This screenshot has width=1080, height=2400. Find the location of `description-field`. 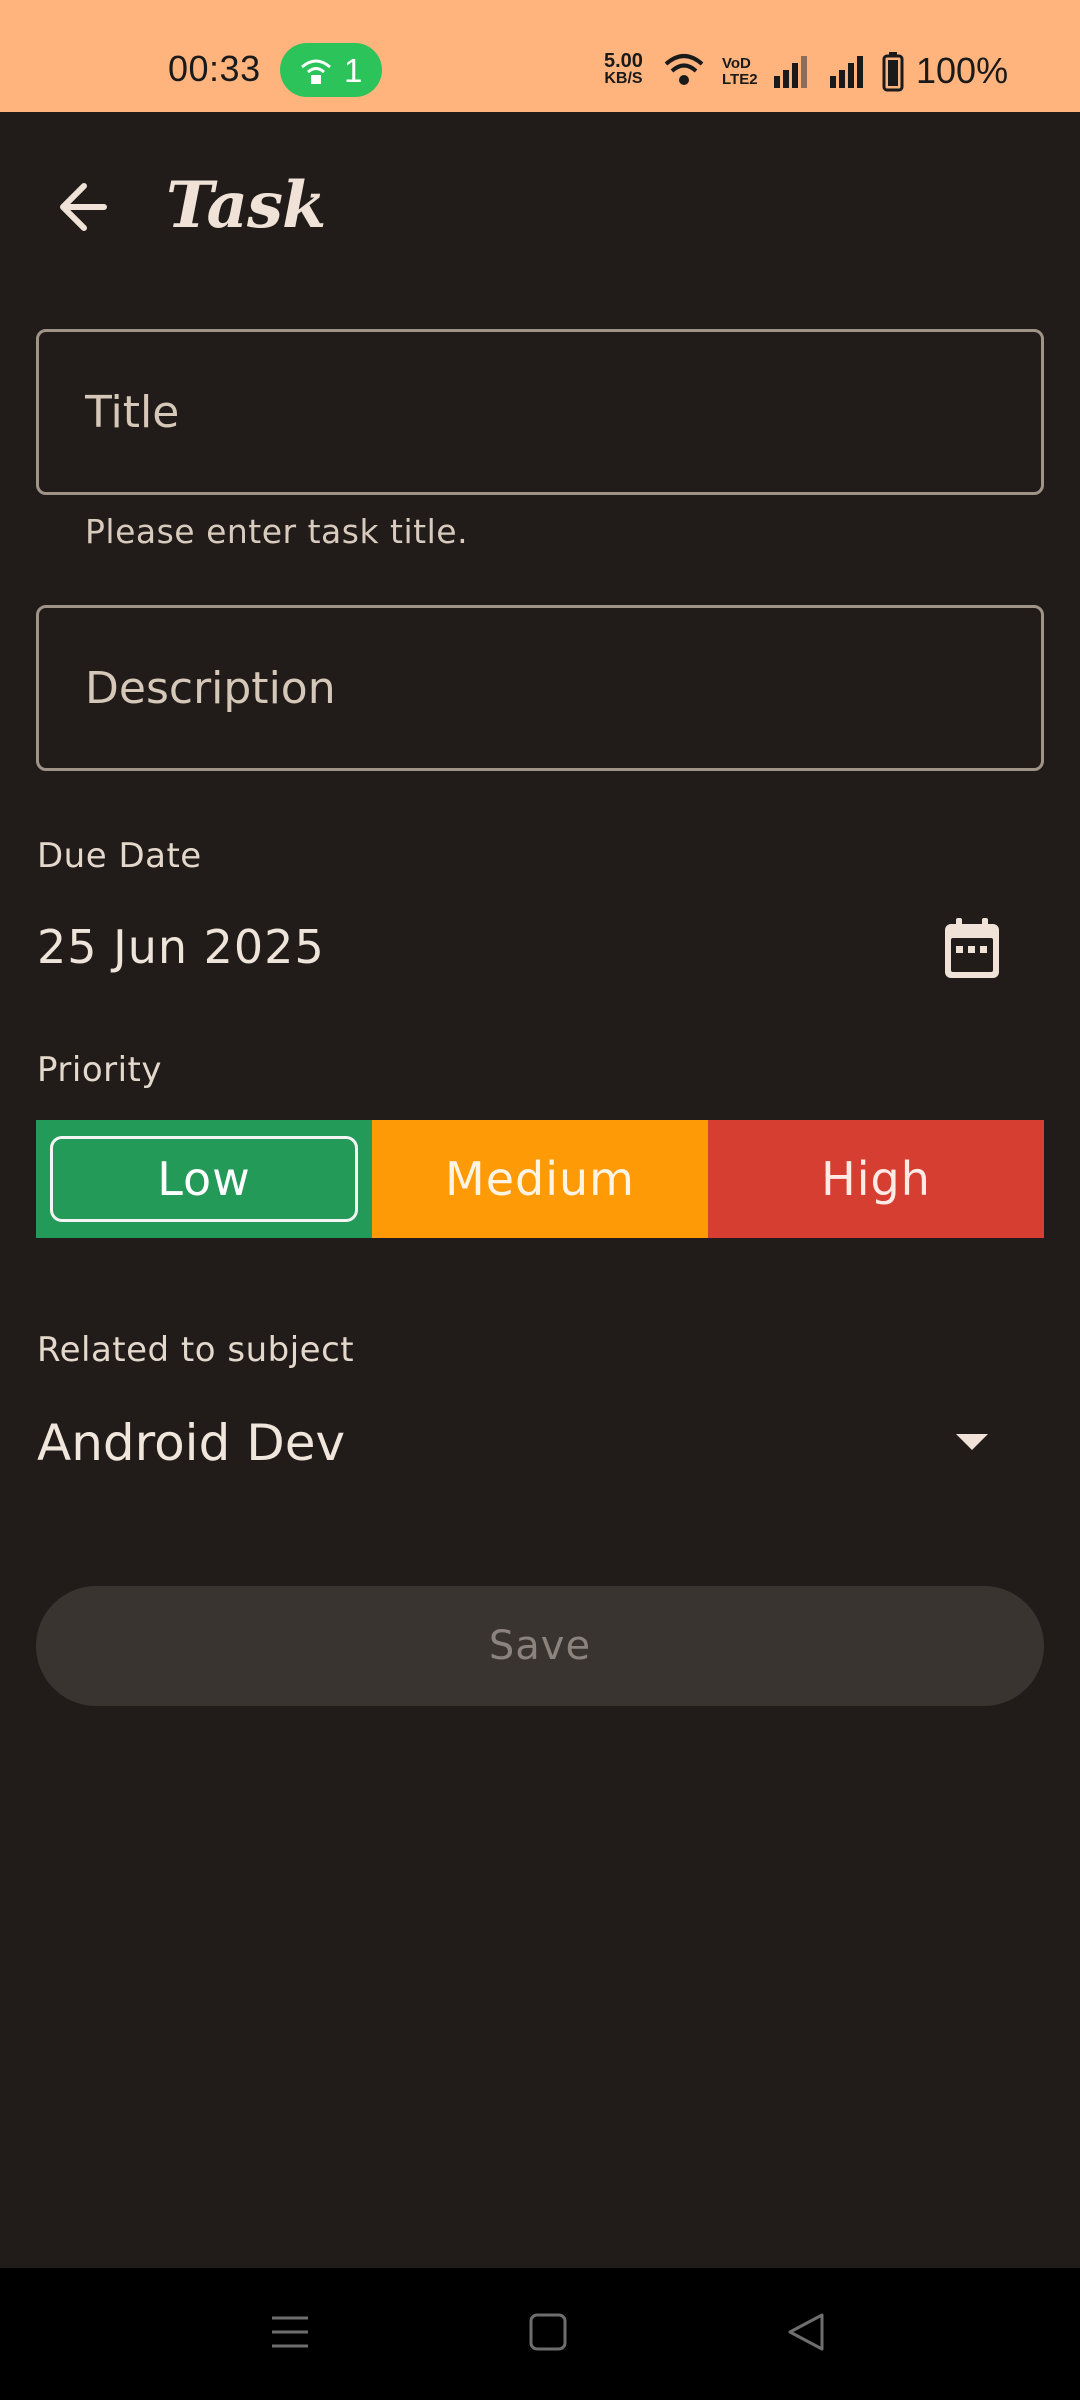

description-field is located at coordinates (540, 688).